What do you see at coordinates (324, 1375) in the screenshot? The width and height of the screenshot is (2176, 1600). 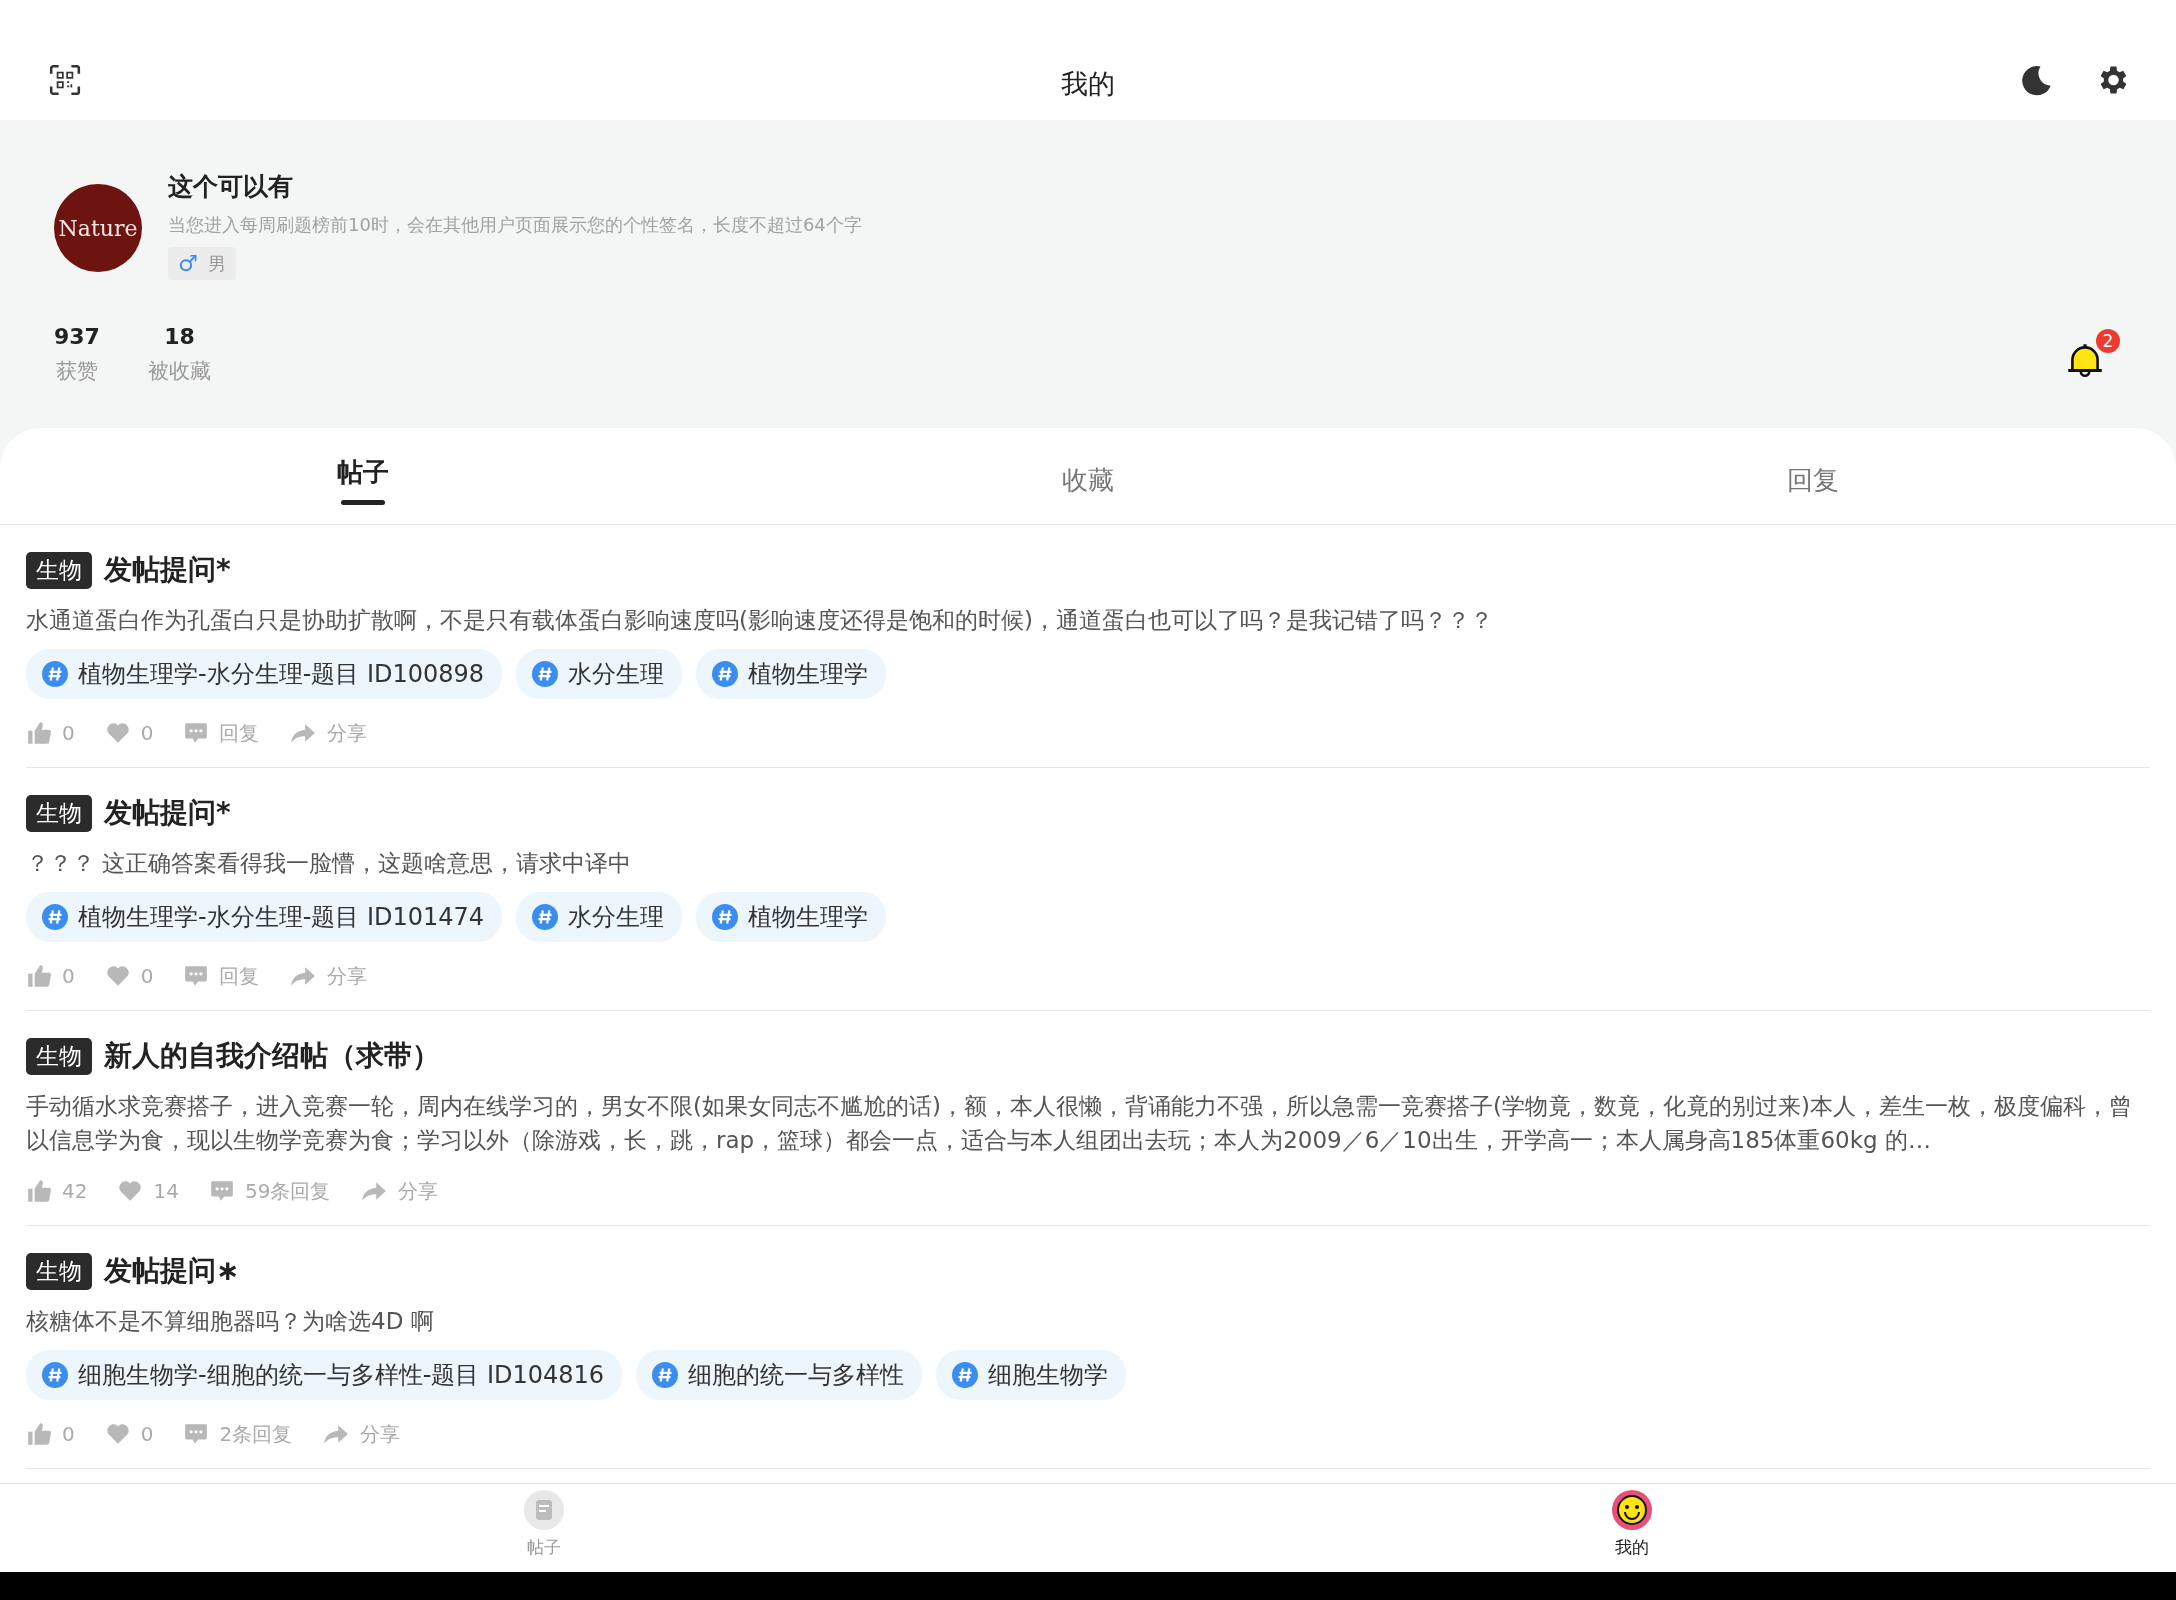 I see `topic-chip: 细胞生物学-细胞的统一与多样性-题目 ID104816` at bounding box center [324, 1375].